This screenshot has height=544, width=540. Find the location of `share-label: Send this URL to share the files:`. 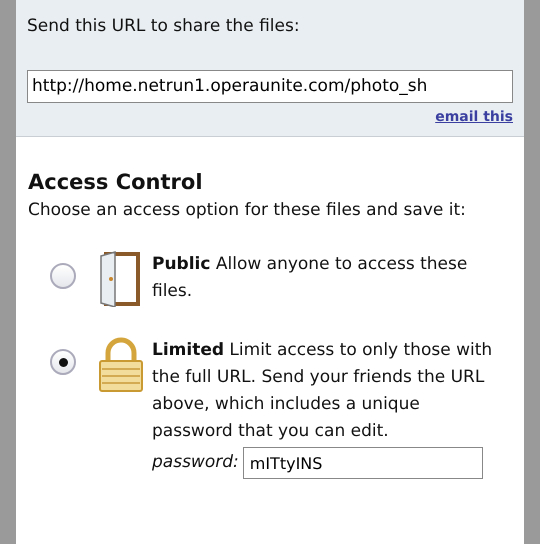

share-label: Send this URL to share the files: is located at coordinates (164, 26).